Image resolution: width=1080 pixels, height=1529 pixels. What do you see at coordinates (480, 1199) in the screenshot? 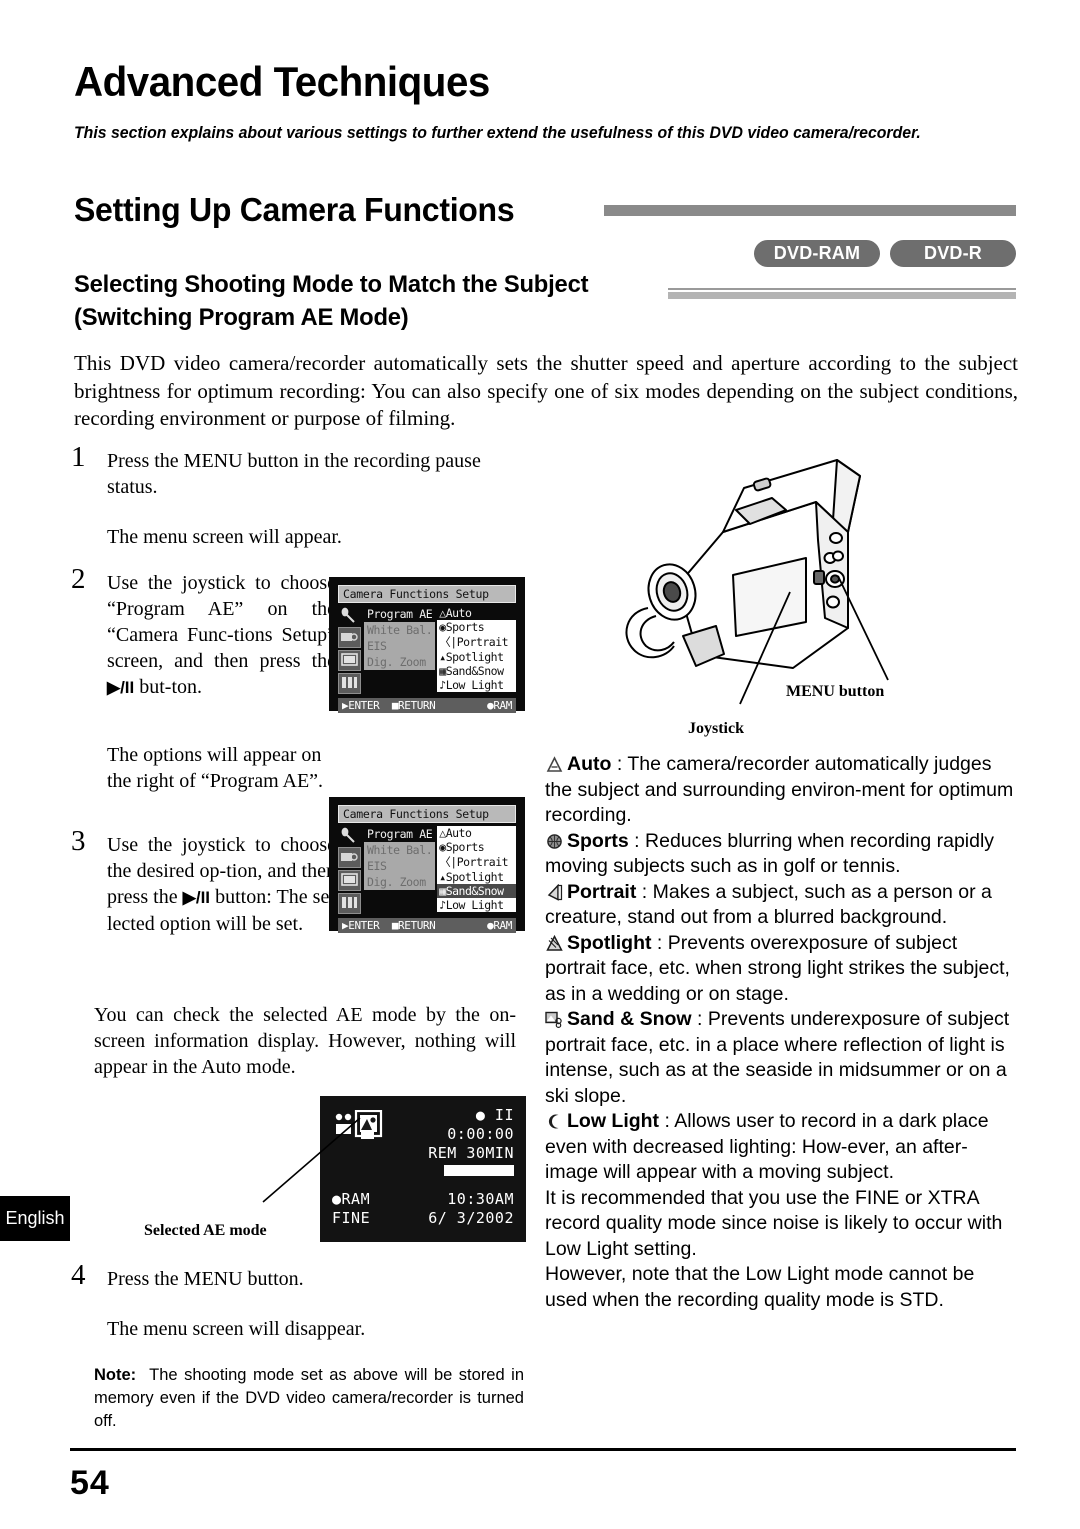
I see `osd-clock: 10:30AM` at bounding box center [480, 1199].